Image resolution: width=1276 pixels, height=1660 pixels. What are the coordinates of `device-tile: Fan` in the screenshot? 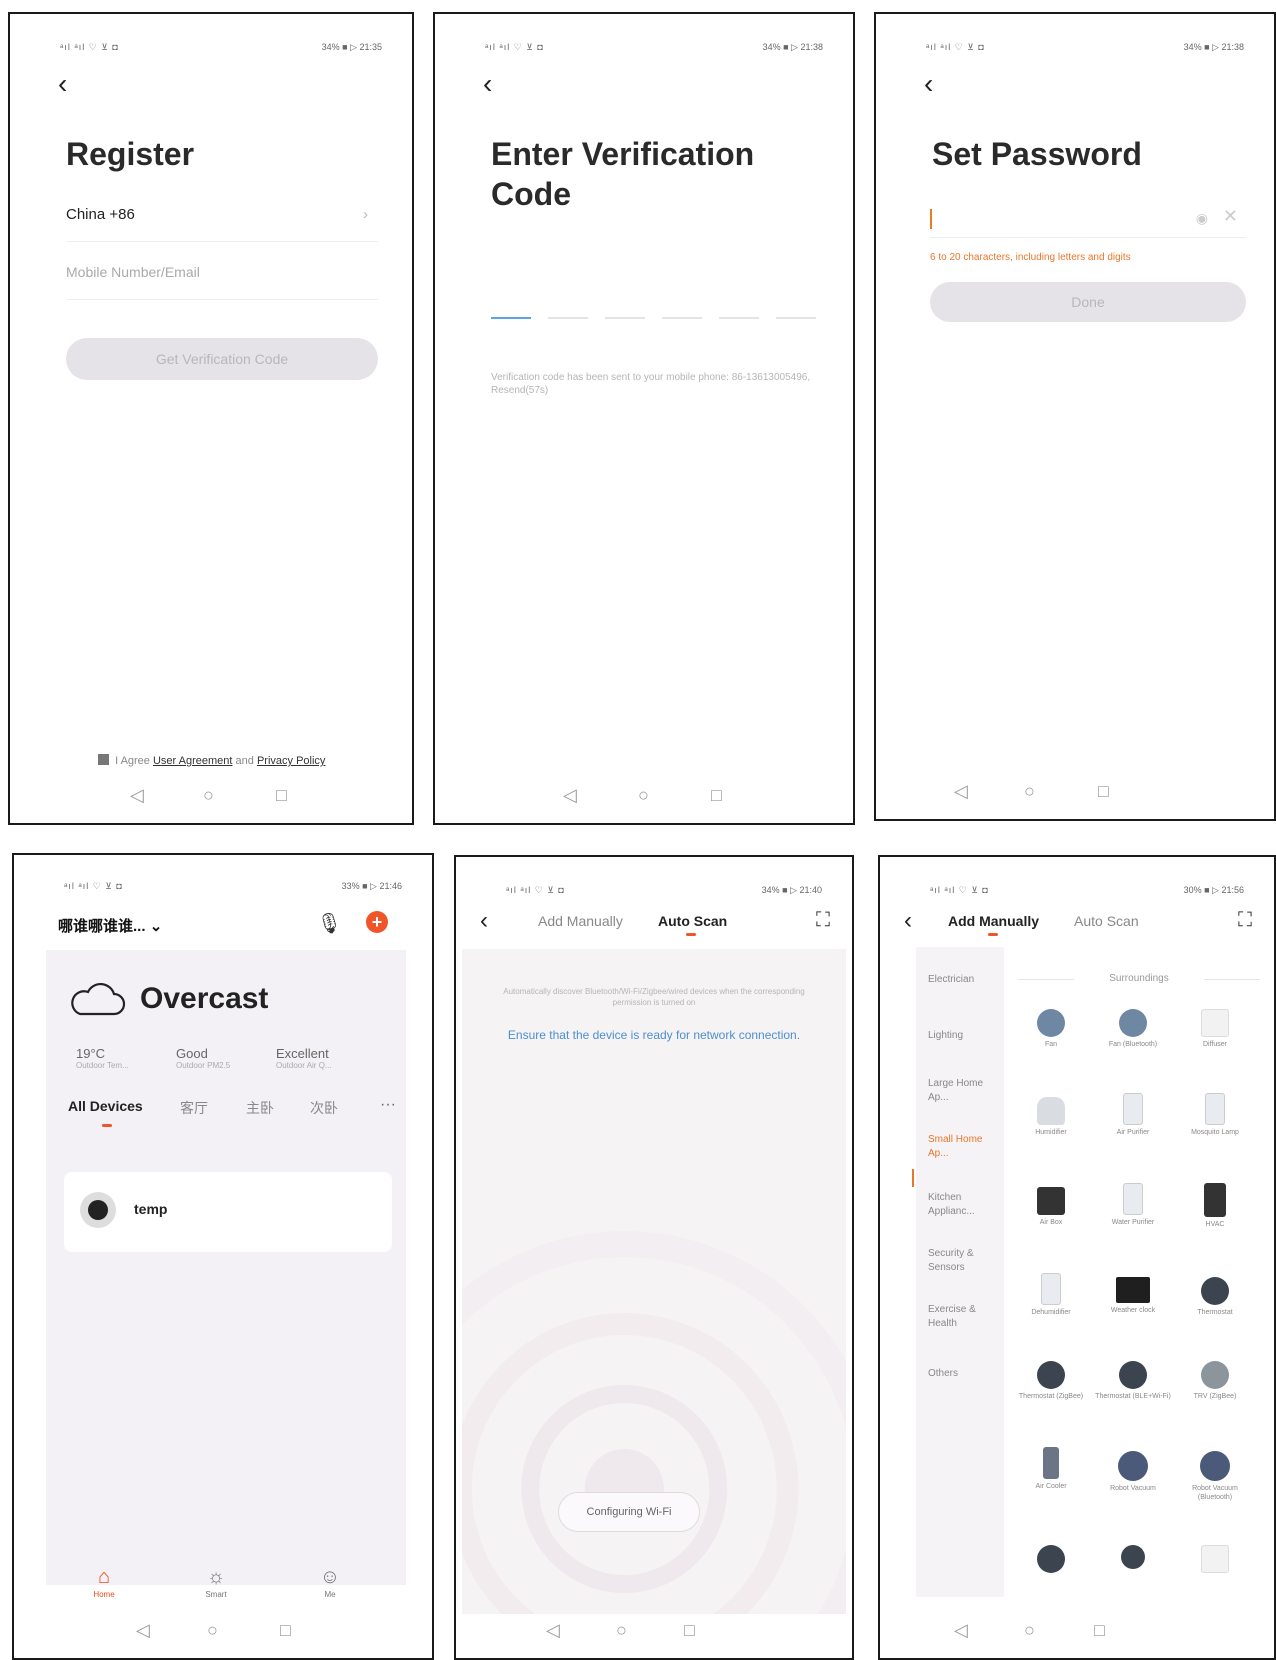 It's located at (1051, 1029).